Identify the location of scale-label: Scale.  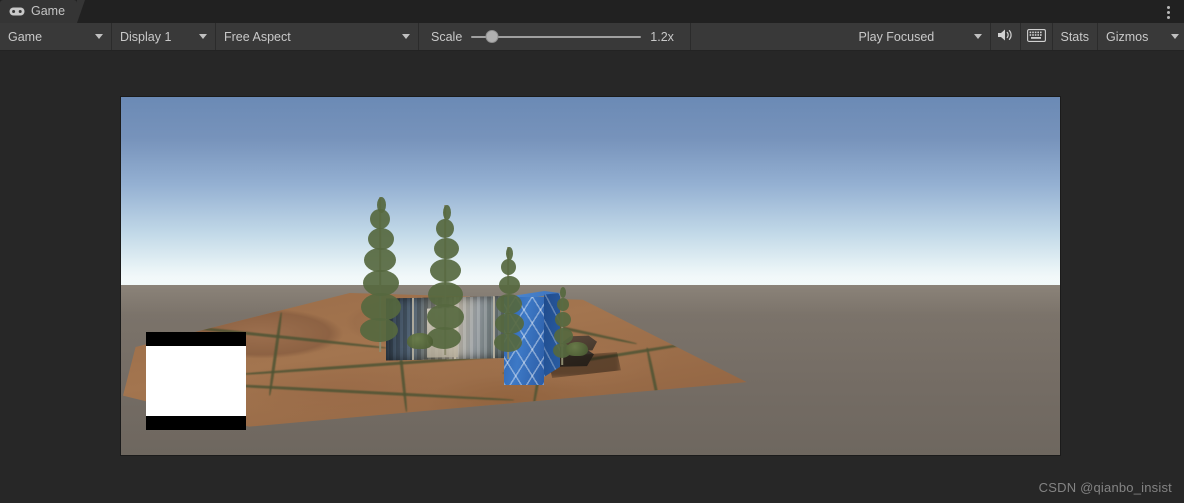
(447, 36).